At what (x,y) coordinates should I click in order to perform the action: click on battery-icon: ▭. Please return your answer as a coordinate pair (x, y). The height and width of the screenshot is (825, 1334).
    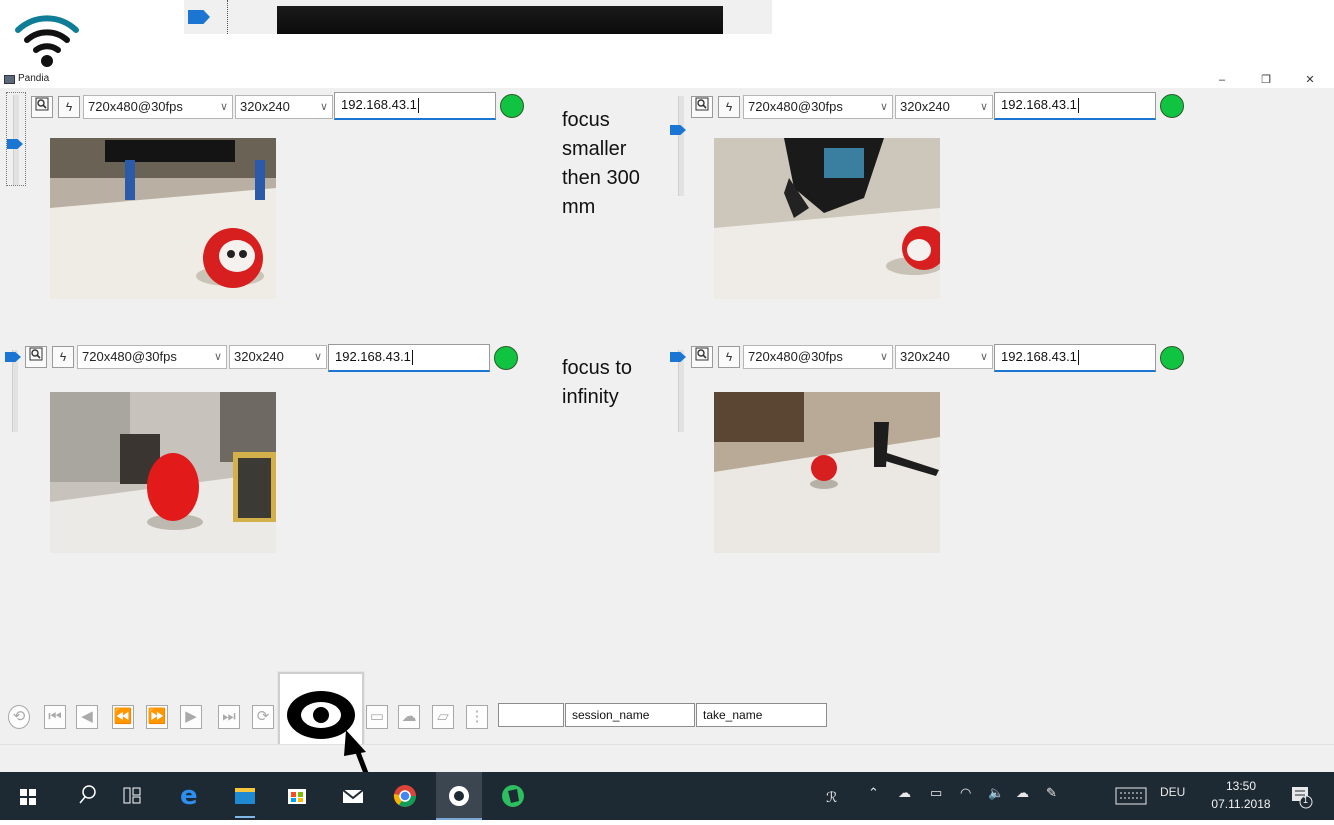
    Looking at the image, I should click on (936, 793).